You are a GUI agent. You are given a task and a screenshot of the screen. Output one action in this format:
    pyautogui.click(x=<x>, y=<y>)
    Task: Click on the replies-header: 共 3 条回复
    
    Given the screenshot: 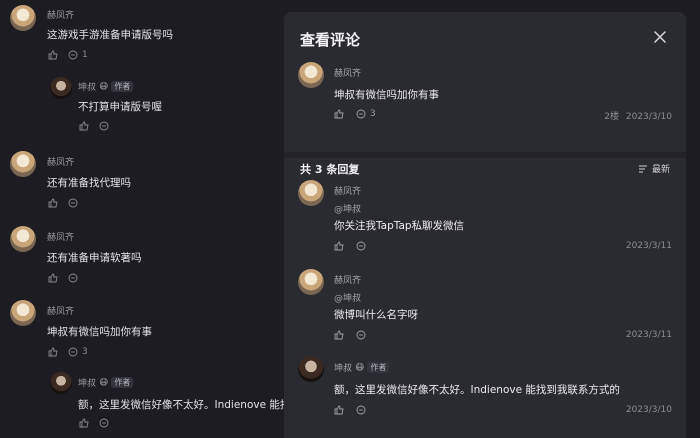 What is the action you would take?
    pyautogui.click(x=330, y=169)
    